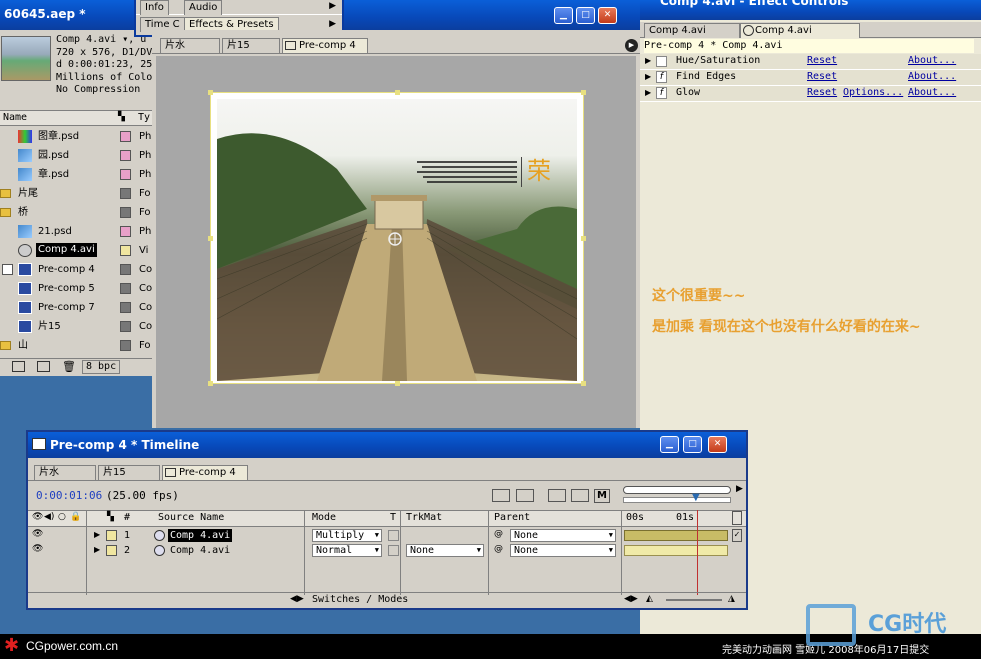  Describe the element at coordinates (210, 383) in the screenshot. I see `handle-bl` at that location.